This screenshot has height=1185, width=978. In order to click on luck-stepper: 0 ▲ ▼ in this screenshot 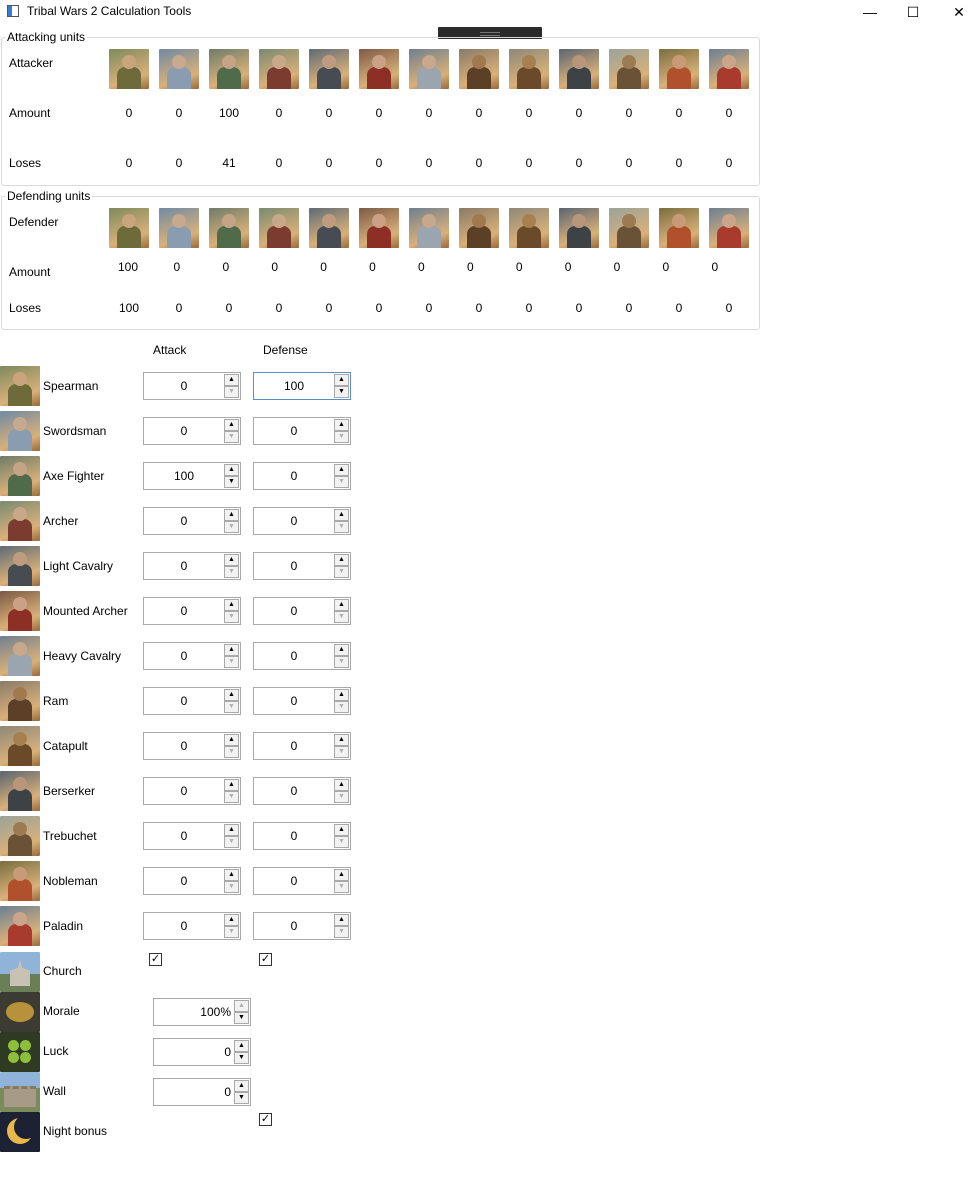, I will do `click(202, 1052)`.